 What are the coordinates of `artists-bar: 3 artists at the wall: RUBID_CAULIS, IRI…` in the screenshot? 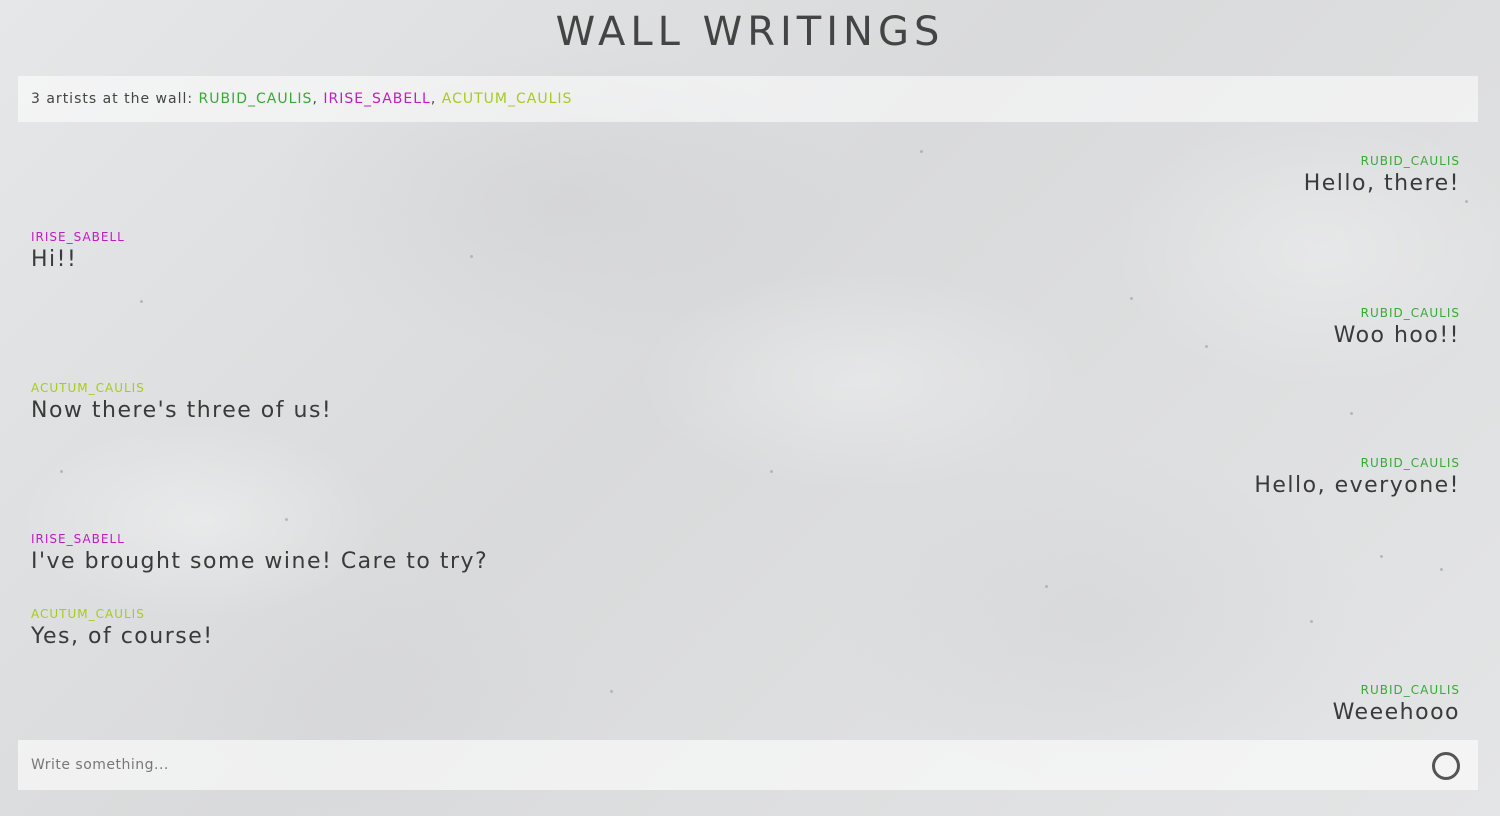 It's located at (748, 99).